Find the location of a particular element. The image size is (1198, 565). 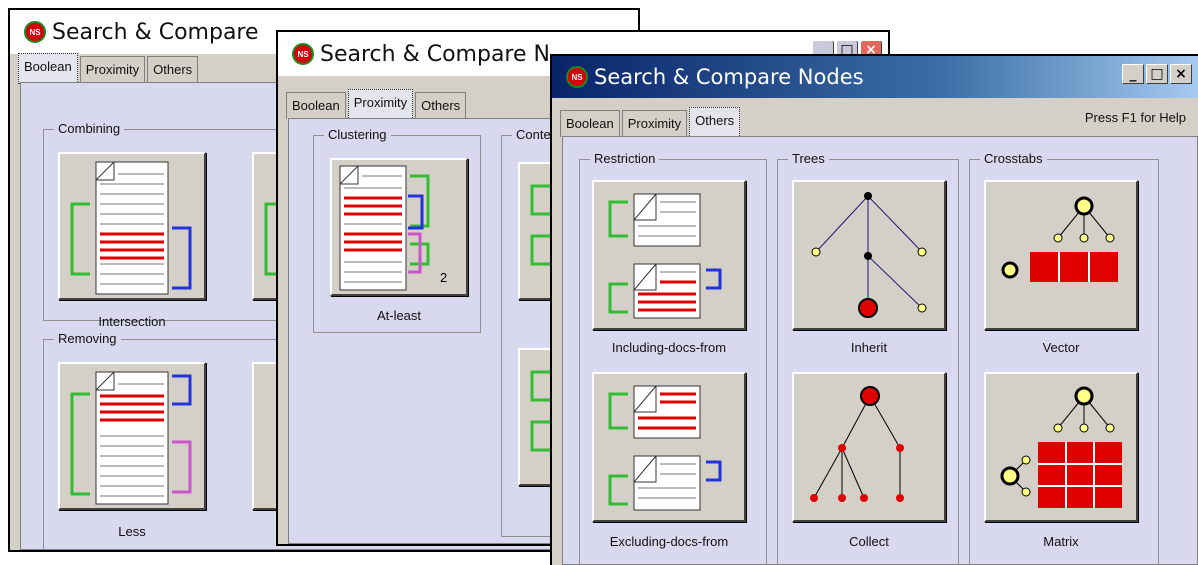

less-button is located at coordinates (132, 436).